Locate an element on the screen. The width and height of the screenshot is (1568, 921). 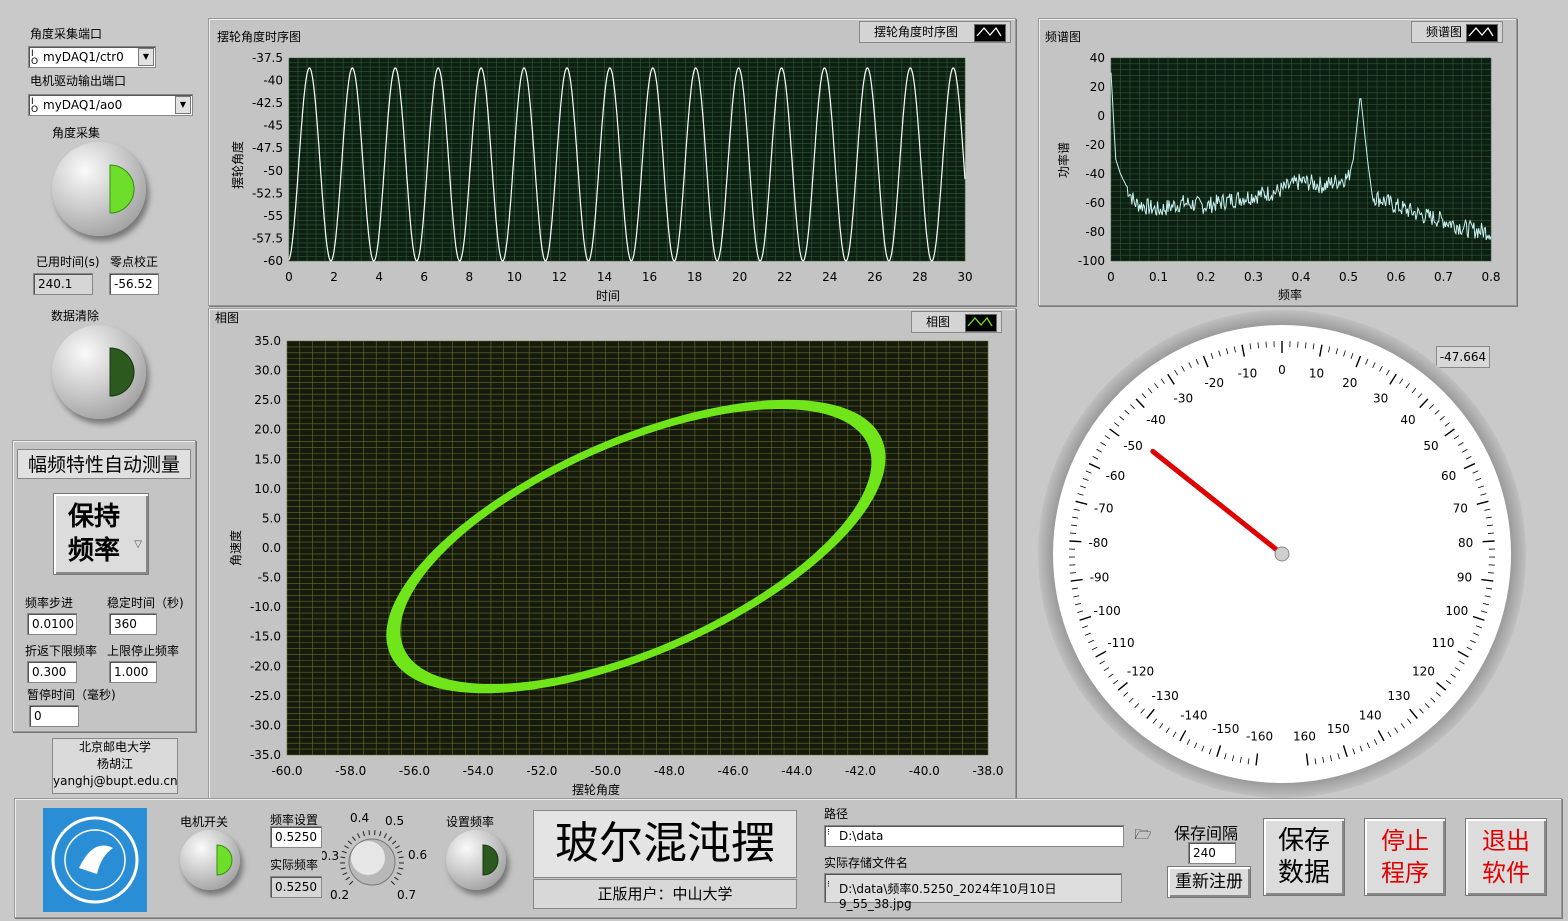
phase-legend-label: 相图 is located at coordinates (938, 322).